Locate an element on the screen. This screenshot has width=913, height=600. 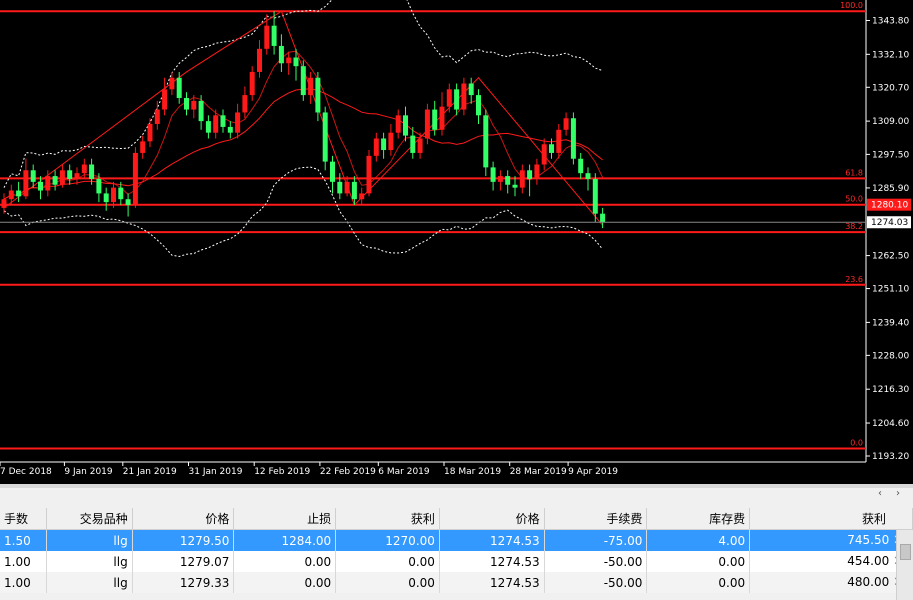
scrollbar-thumb is located at coordinates (905, 552).